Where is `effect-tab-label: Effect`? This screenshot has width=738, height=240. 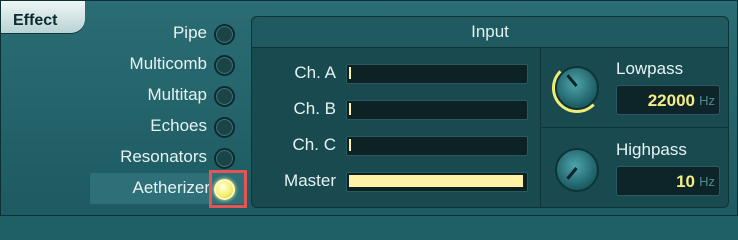
effect-tab-label: Effect is located at coordinates (35, 20).